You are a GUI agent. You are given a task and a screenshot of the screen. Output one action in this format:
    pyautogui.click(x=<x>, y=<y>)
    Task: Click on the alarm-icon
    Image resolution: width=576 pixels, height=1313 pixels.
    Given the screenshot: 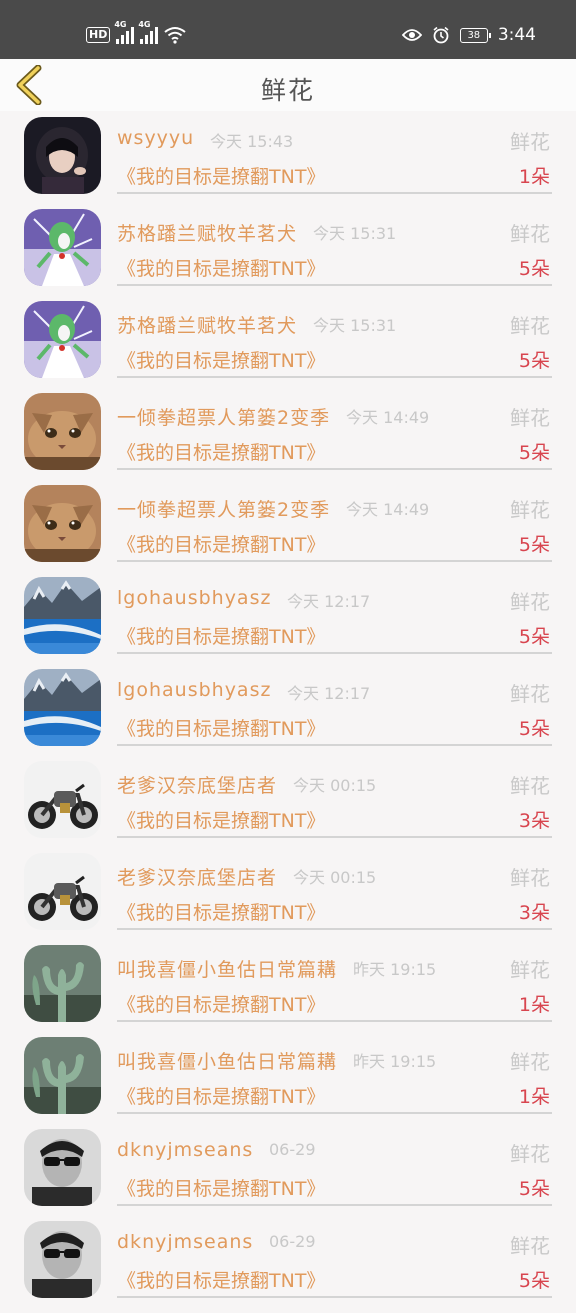 What is the action you would take?
    pyautogui.click(x=441, y=35)
    